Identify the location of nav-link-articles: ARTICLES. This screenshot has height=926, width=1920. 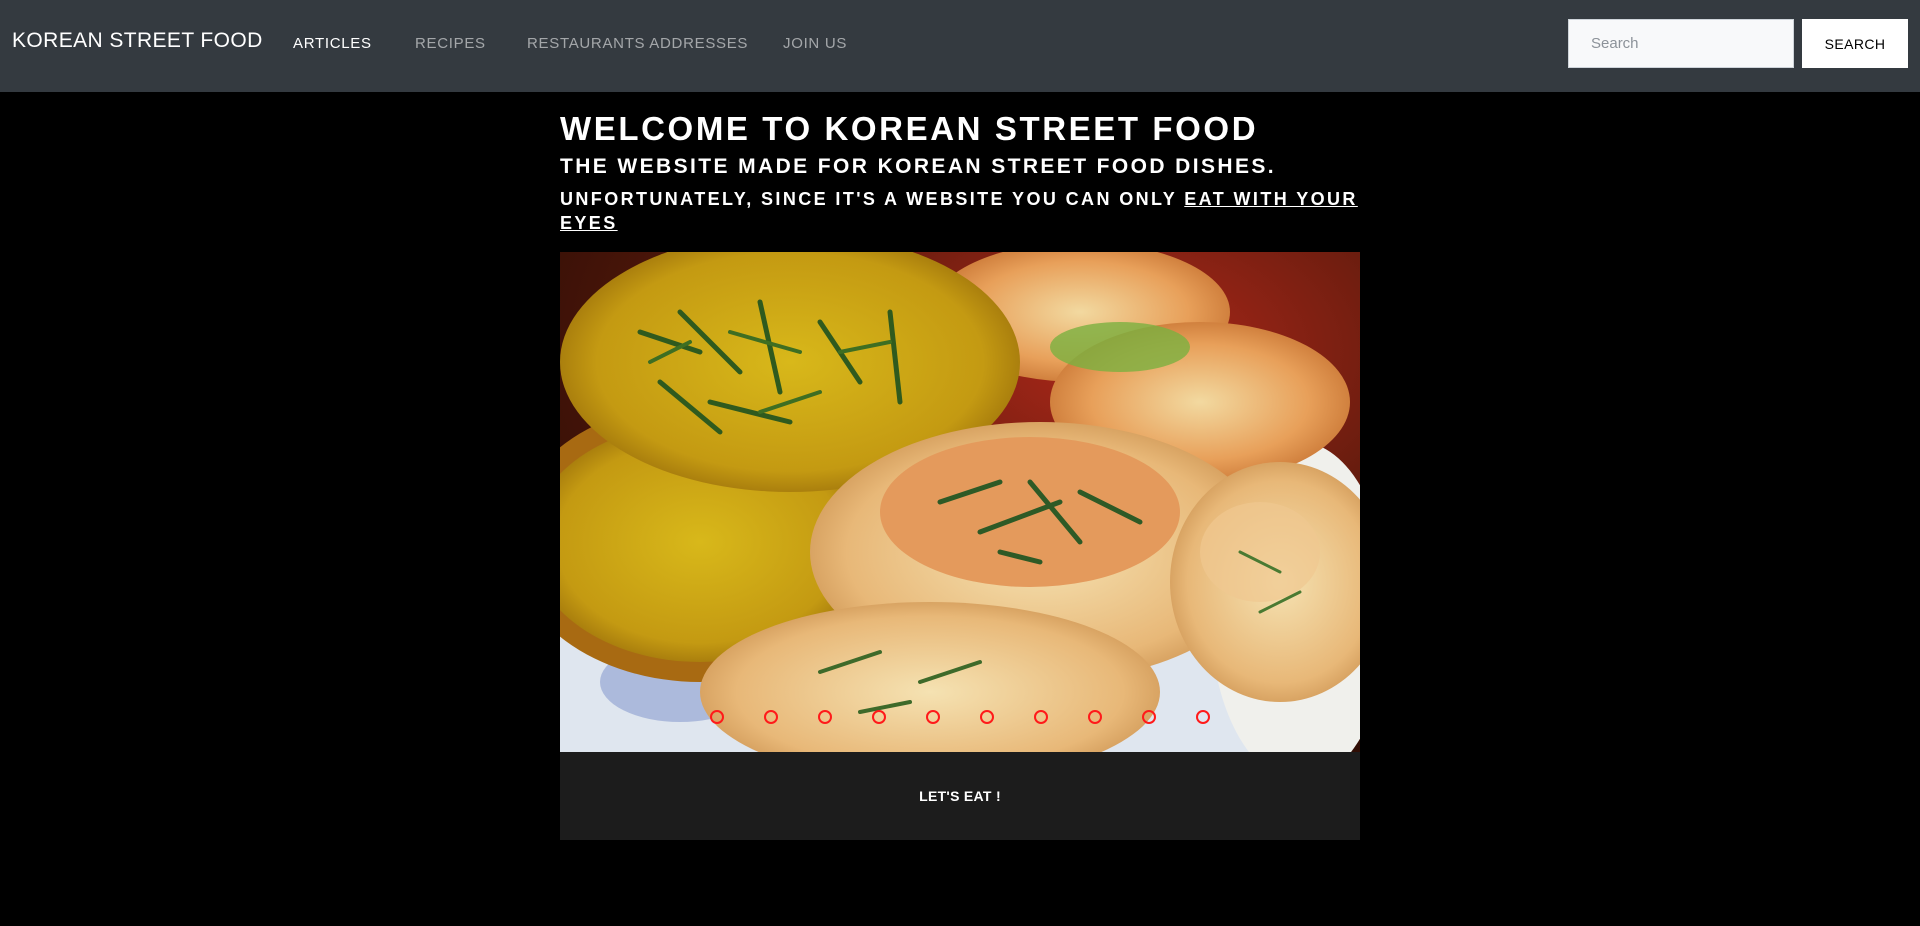
(332, 43).